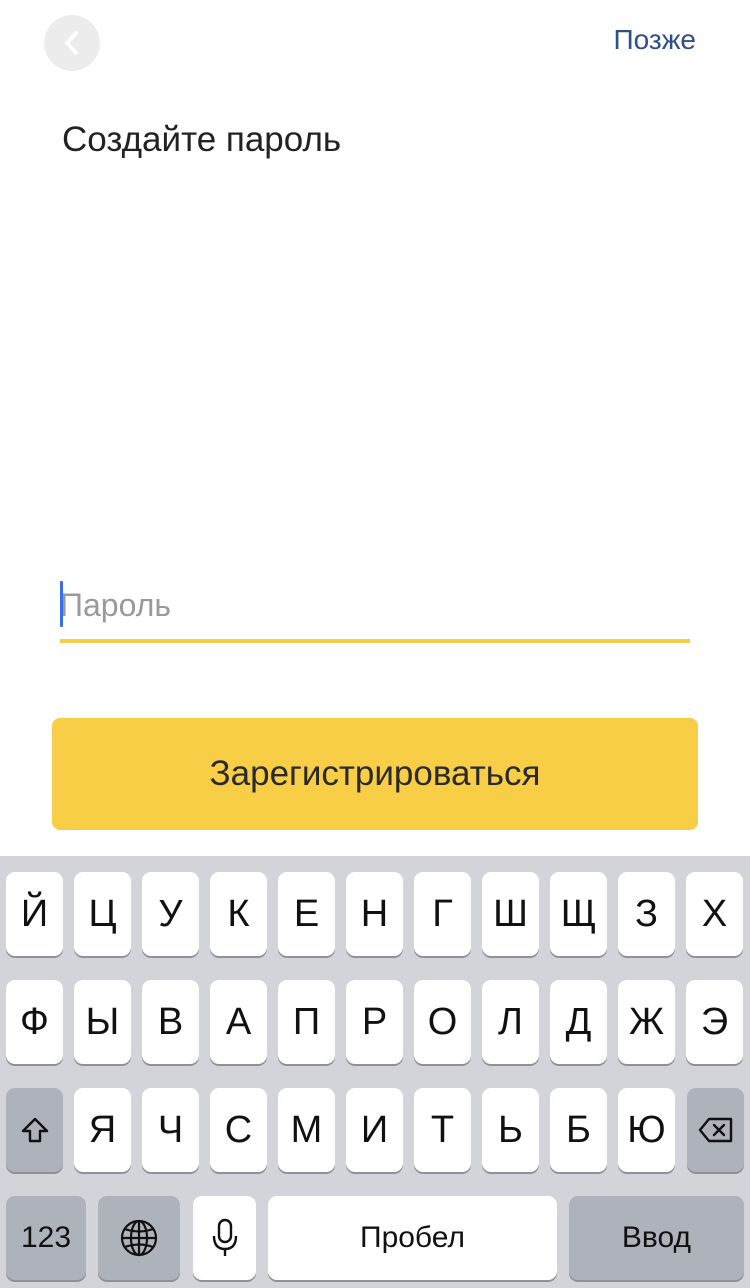 This screenshot has width=750, height=1288. I want to click on password-input, so click(375, 605).